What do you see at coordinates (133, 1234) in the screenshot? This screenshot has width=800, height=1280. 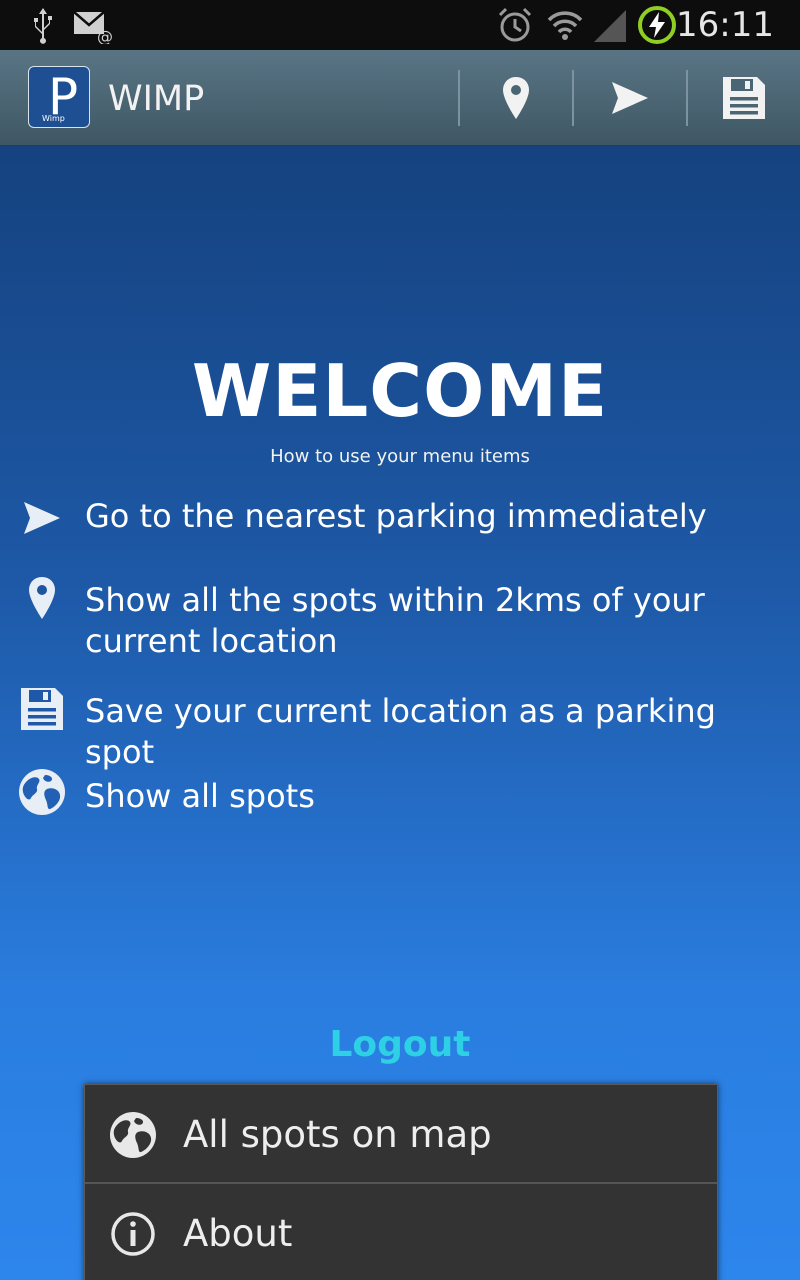 I see `info-icon` at bounding box center [133, 1234].